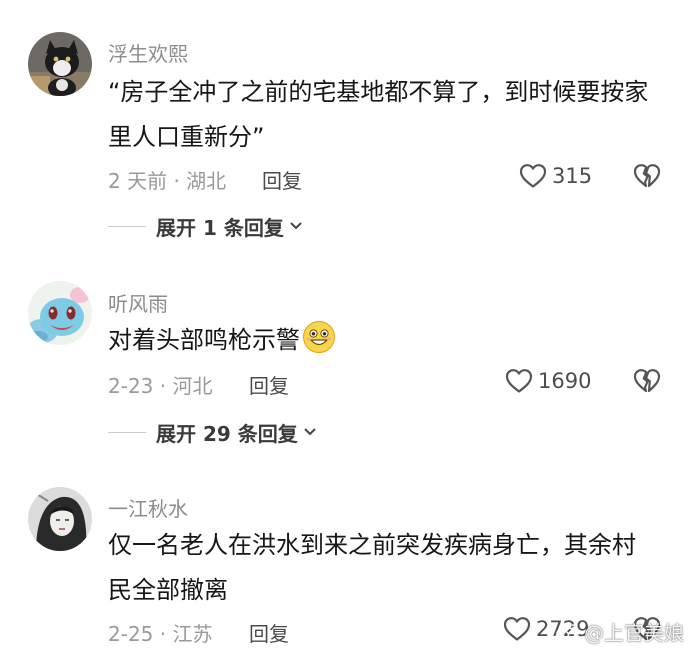  What do you see at coordinates (138, 302) in the screenshot?
I see `username: 听风雨` at bounding box center [138, 302].